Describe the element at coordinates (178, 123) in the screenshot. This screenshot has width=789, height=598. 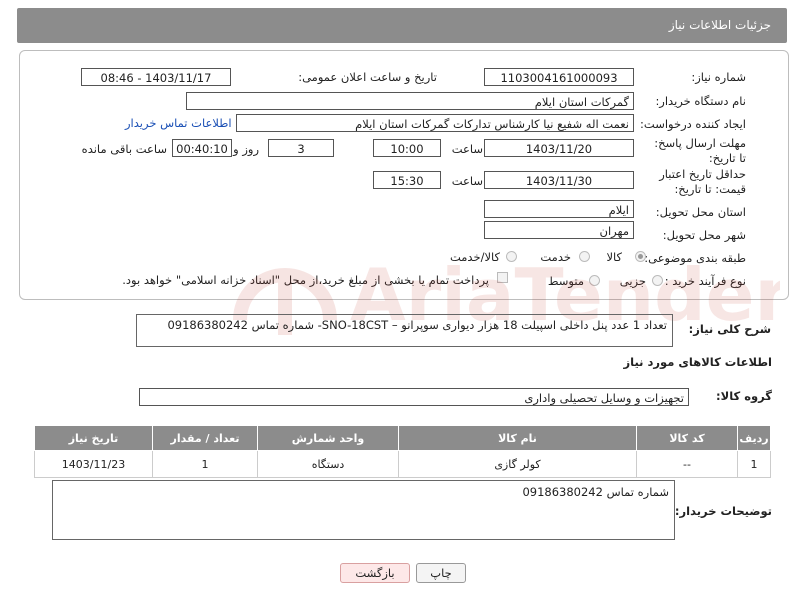
I see `buyer-contact-link: اطلاعات تماس خریدار` at that location.